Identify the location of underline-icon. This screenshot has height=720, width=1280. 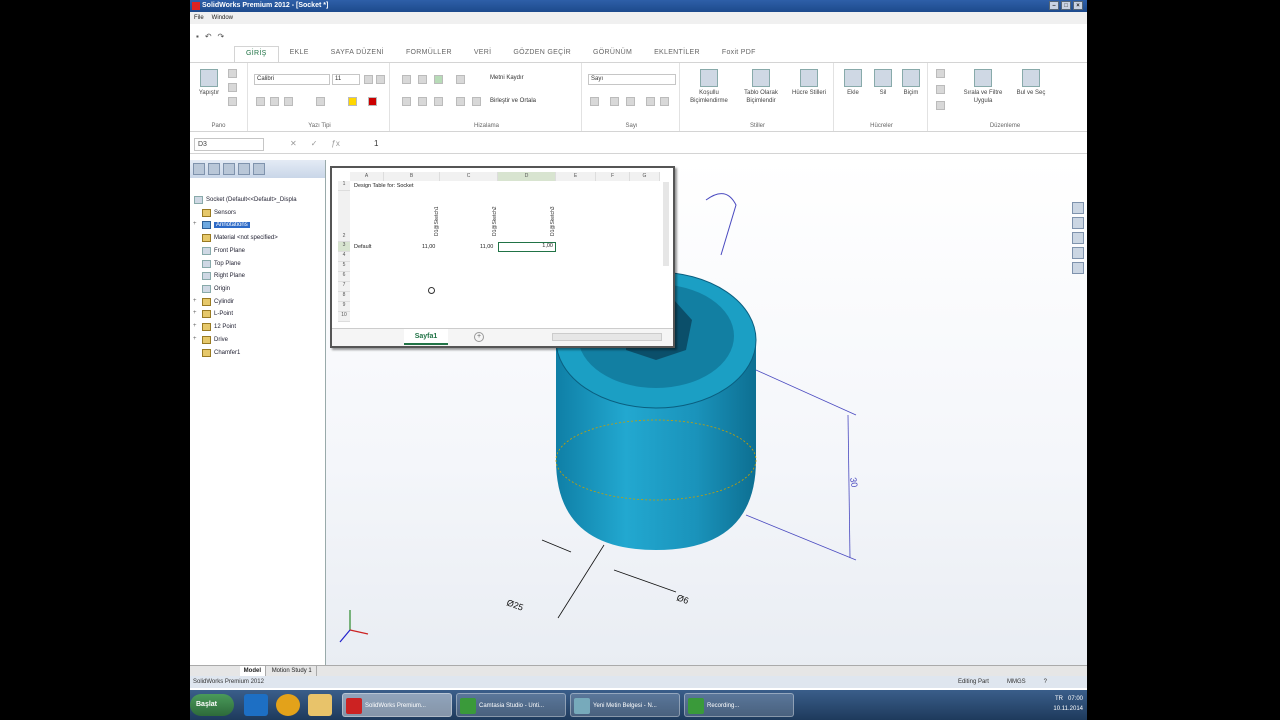
(288, 101).